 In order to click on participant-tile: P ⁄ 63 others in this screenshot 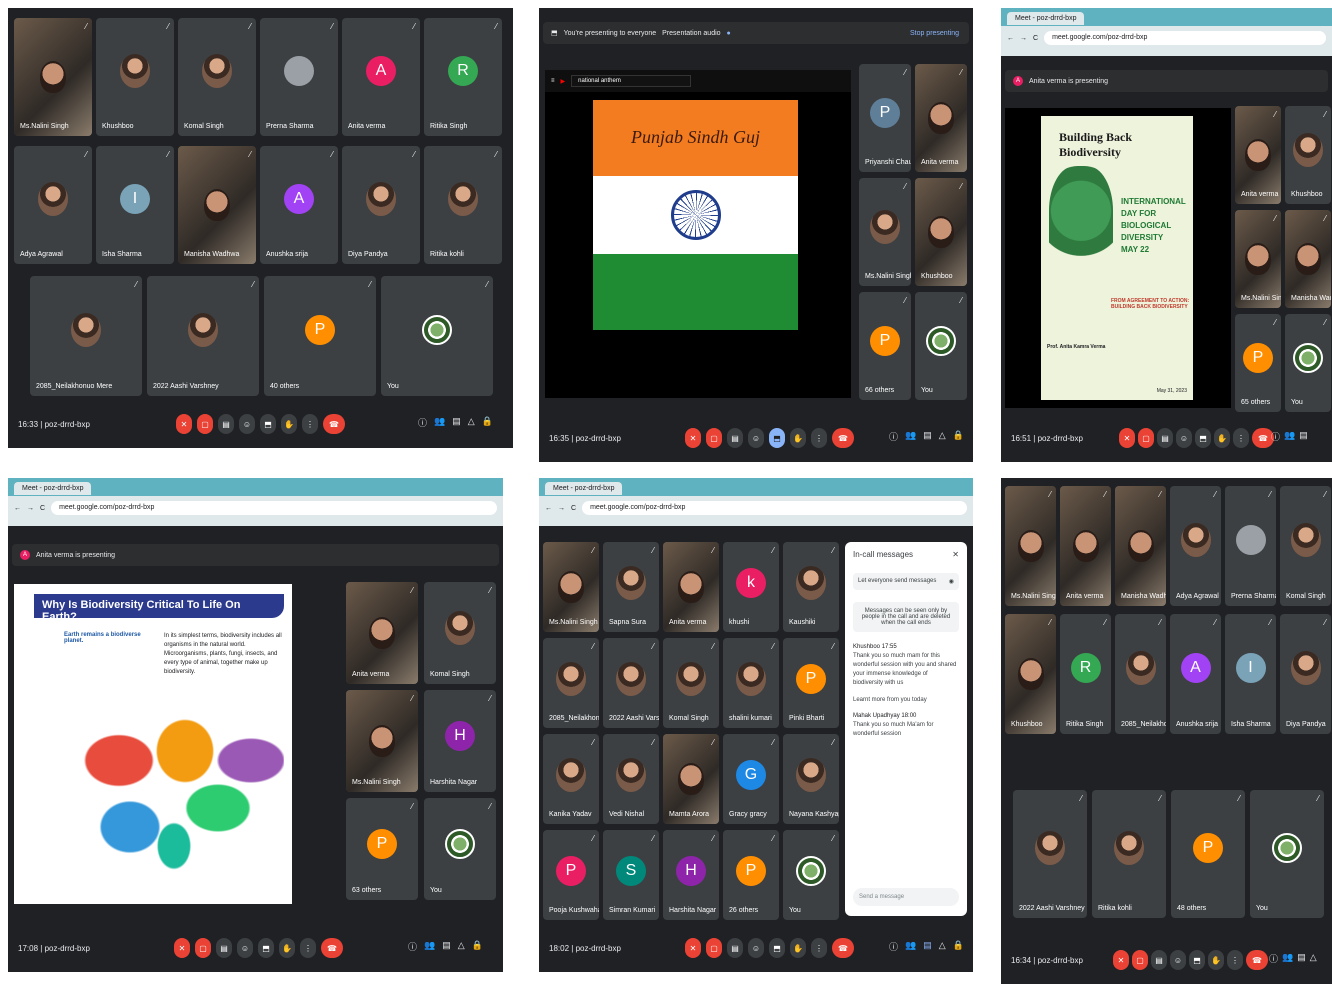, I will do `click(382, 849)`.